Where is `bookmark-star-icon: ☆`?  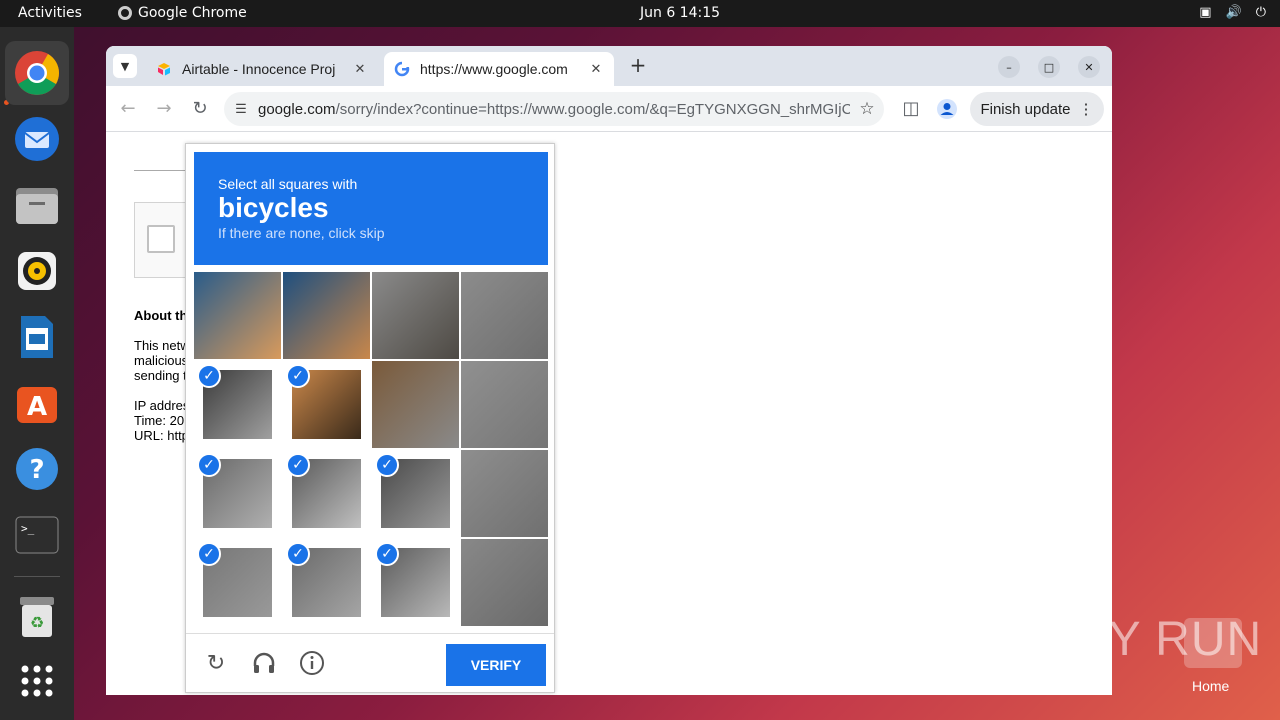
bookmark-star-icon: ☆ is located at coordinates (867, 109).